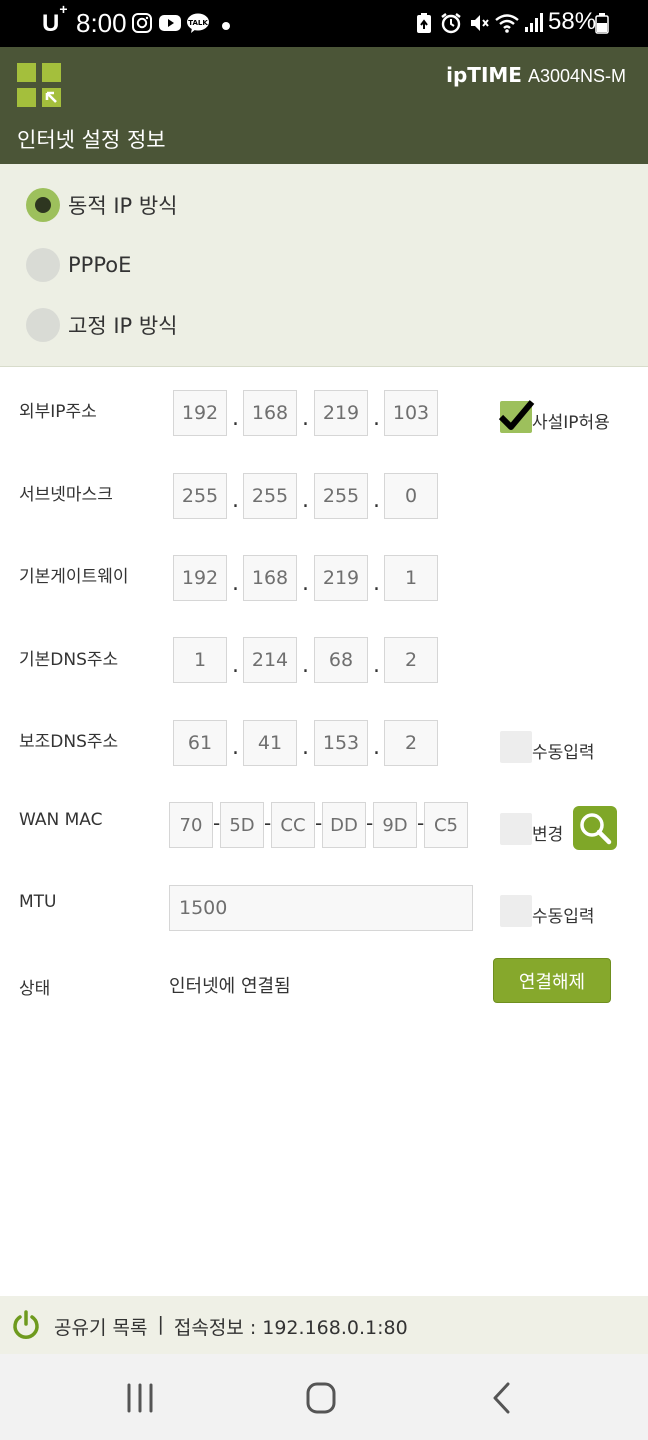 Image resolution: width=648 pixels, height=1440 pixels. Describe the element at coordinates (571, 423) in the screenshot. I see `private-ip-label: 사설IP허용` at that location.